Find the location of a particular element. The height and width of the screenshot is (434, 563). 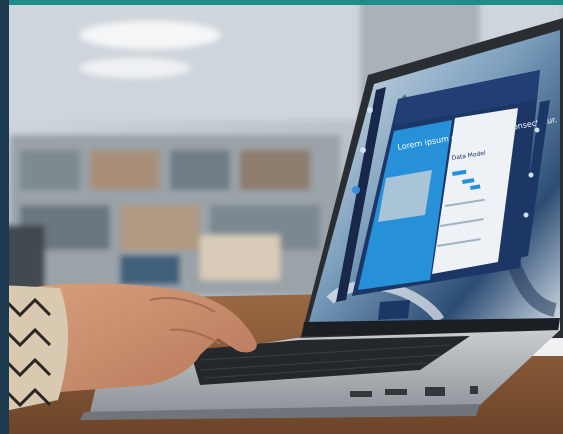

ethernet-port is located at coordinates (435, 391).